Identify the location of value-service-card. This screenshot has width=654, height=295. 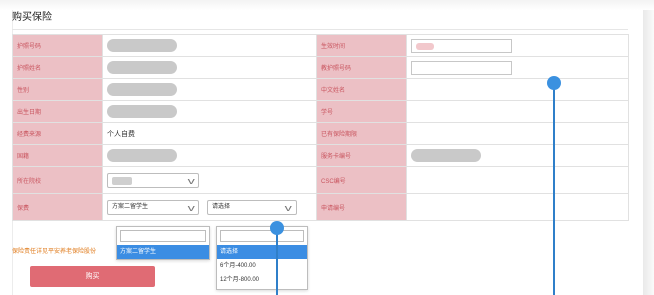
(517, 155).